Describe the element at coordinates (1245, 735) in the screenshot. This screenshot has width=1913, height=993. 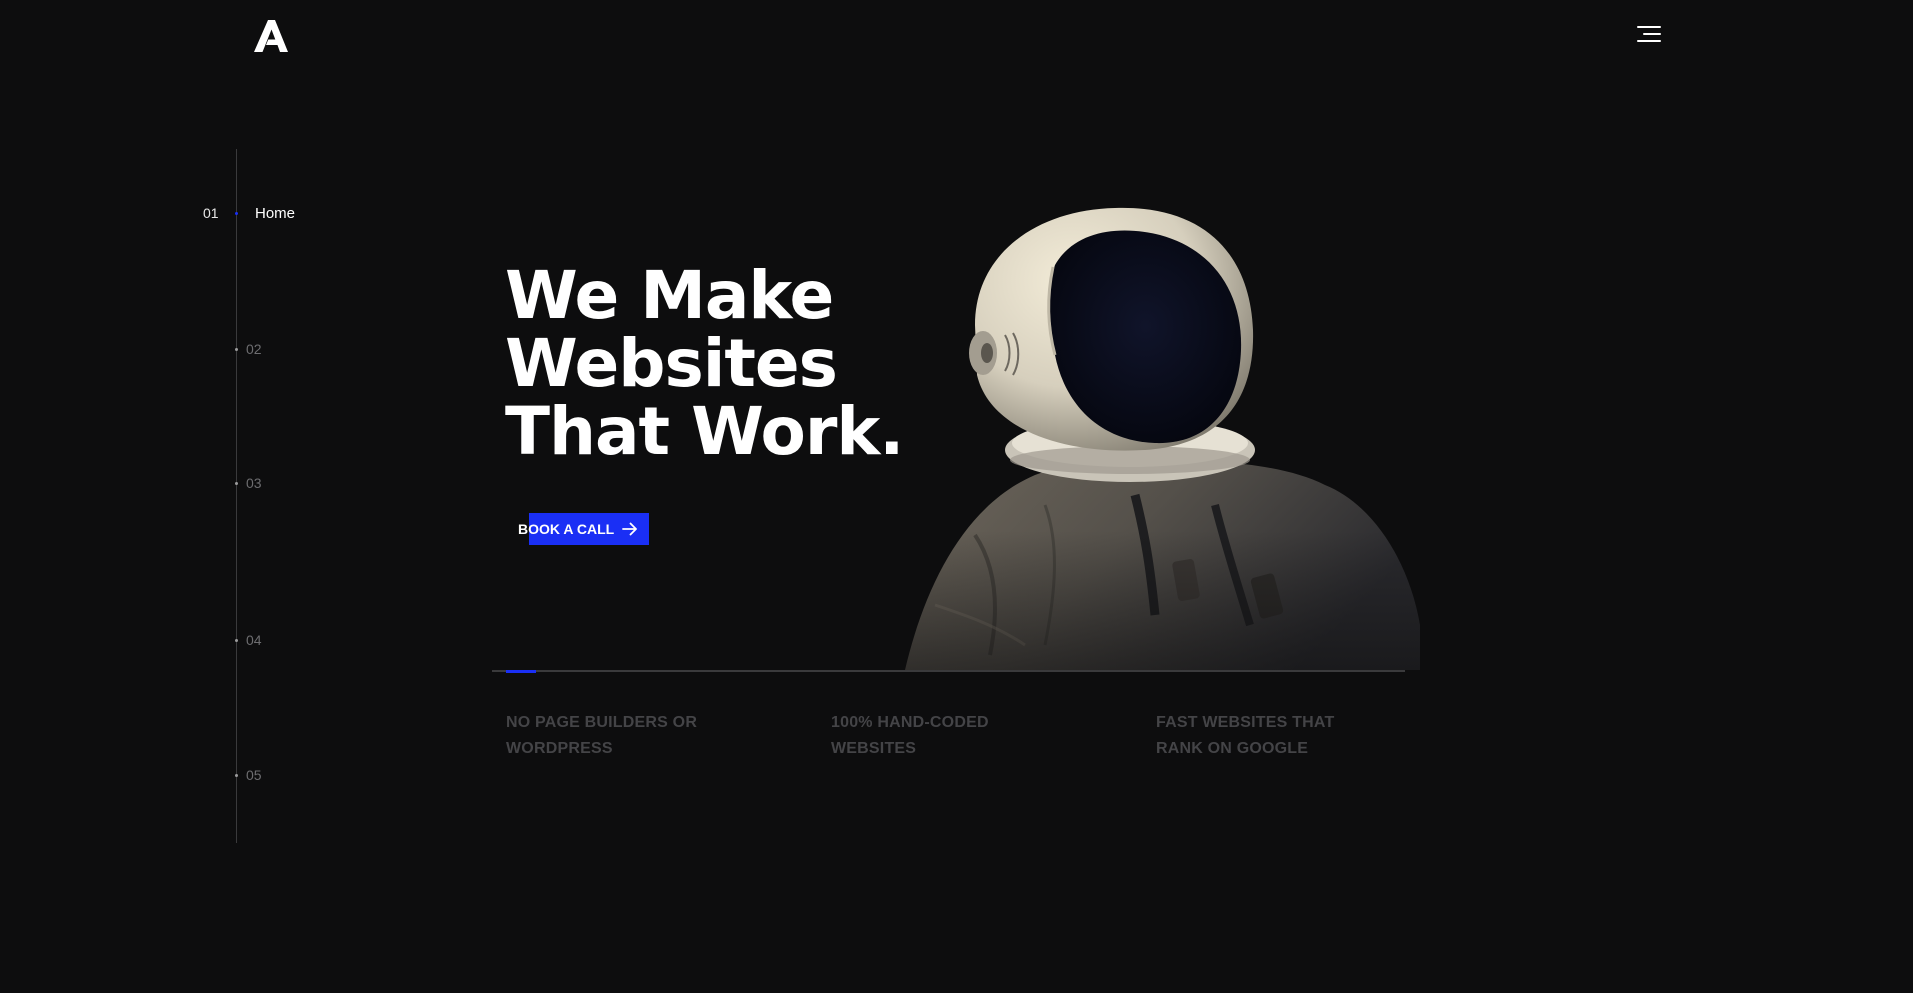
I see `feature-item: FAST WEBSITES THAT RANK ON GOOGLE` at that location.